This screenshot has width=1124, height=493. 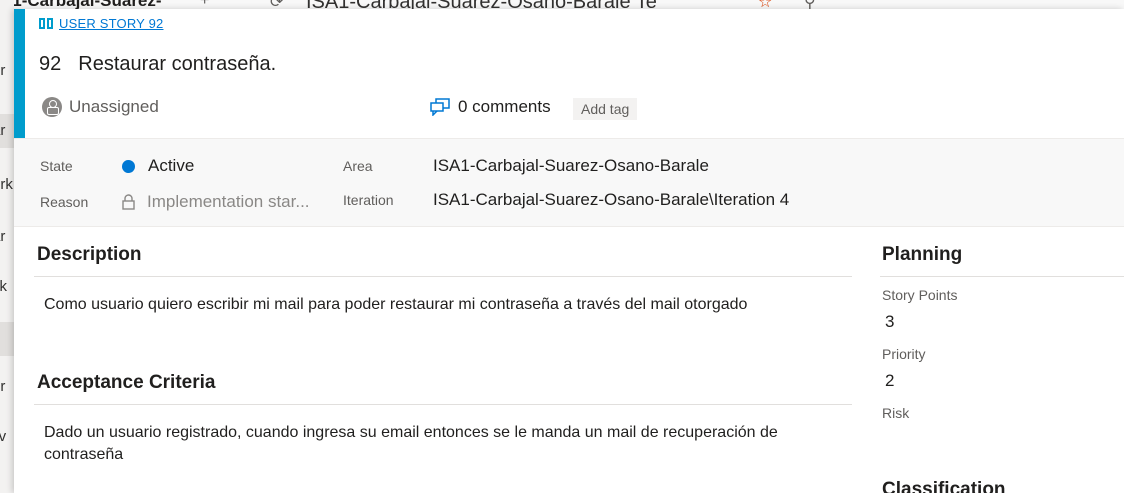 What do you see at coordinates (605, 109) in the screenshot?
I see `add-tag-button: Add tag` at bounding box center [605, 109].